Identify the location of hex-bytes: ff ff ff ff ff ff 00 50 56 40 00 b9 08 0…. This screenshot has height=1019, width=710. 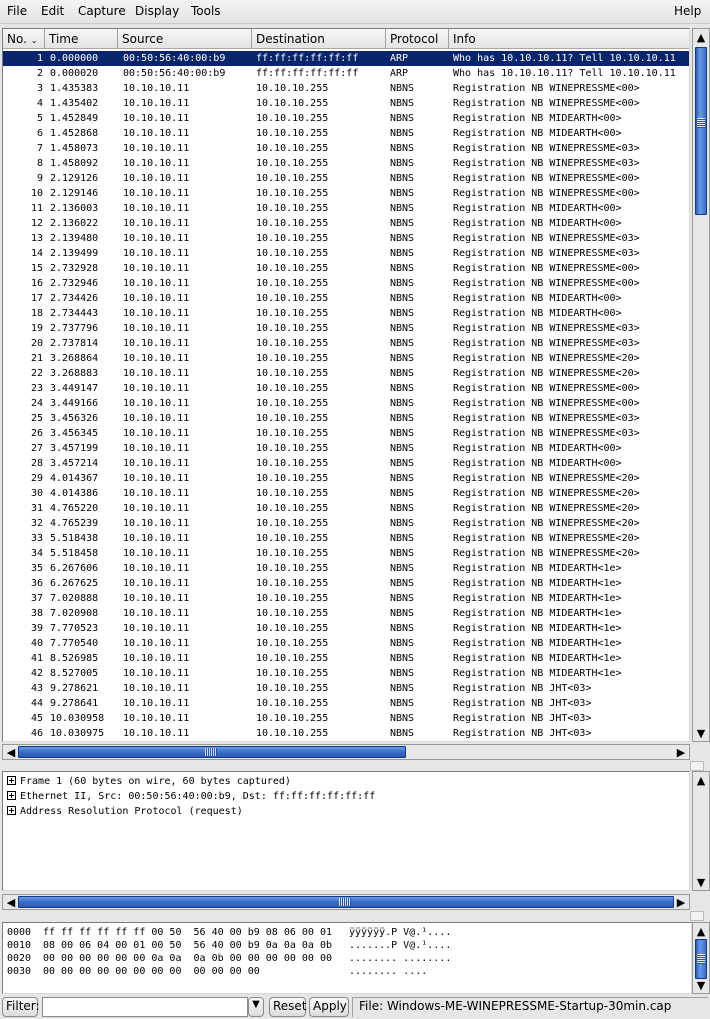
(187, 932).